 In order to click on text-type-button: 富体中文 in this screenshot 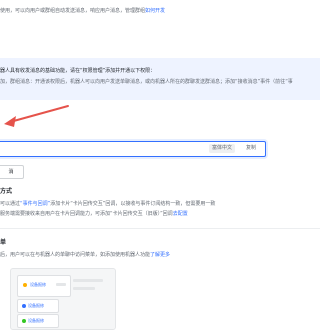, I will do `click(221, 148)`.